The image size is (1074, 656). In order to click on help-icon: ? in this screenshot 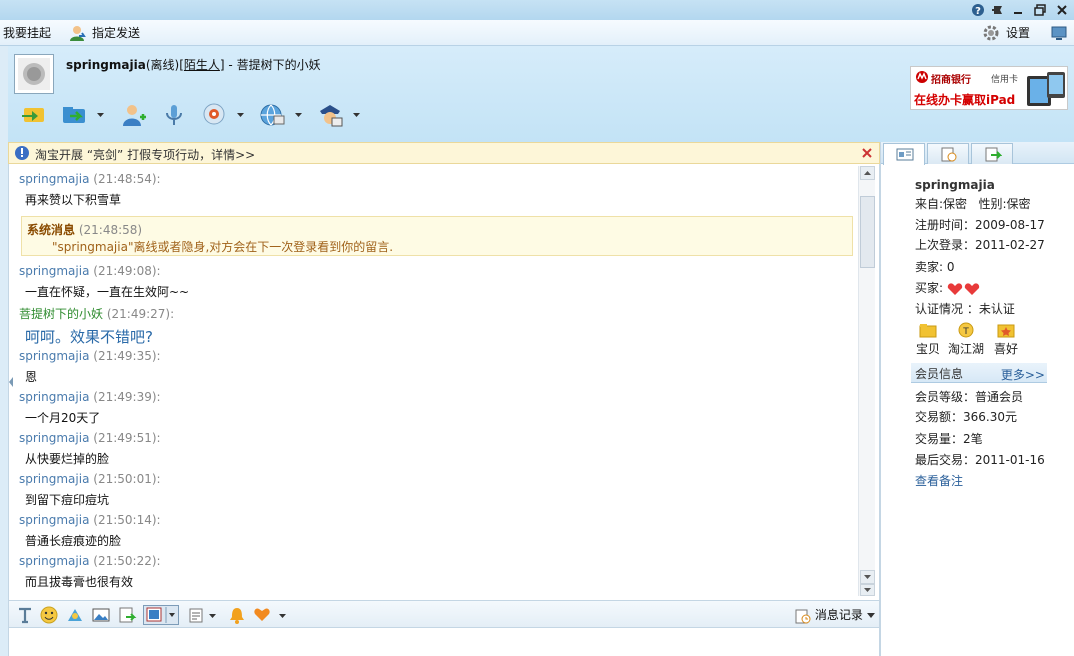, I will do `click(978, 10)`.